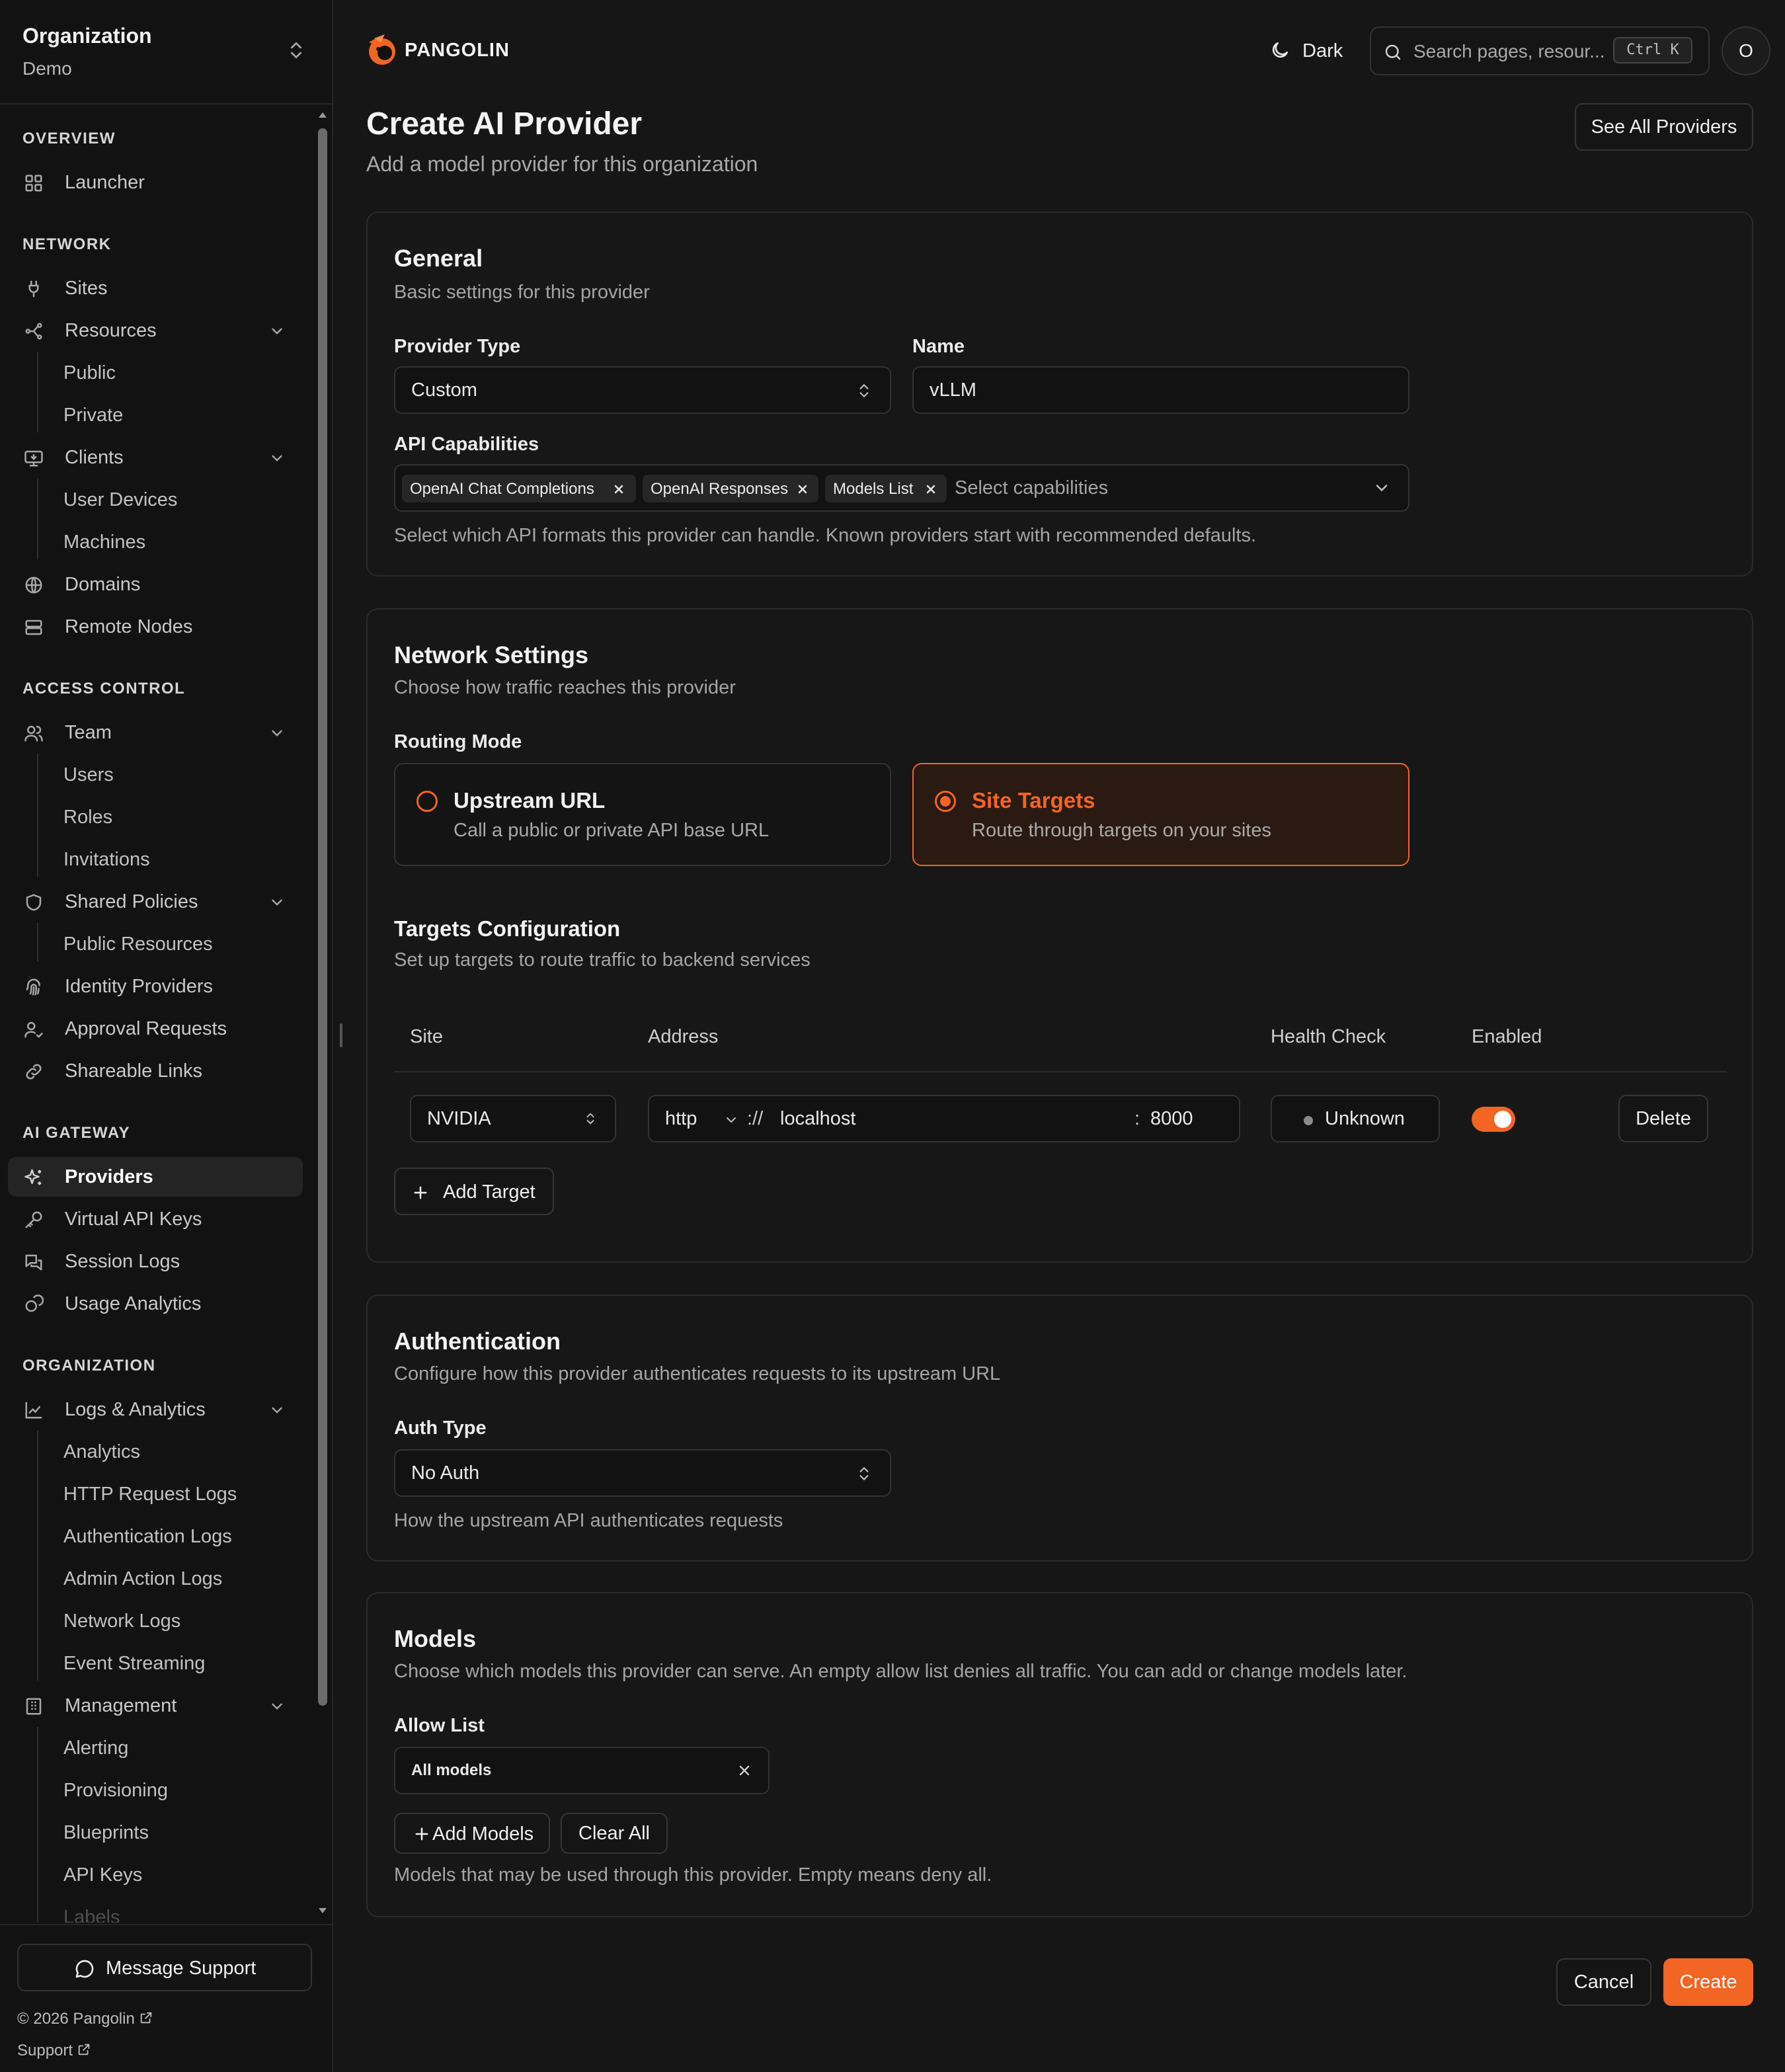 The width and height of the screenshot is (1785, 2072). Describe the element at coordinates (155, 288) in the screenshot. I see `sidebar-item-sites: Sites` at that location.